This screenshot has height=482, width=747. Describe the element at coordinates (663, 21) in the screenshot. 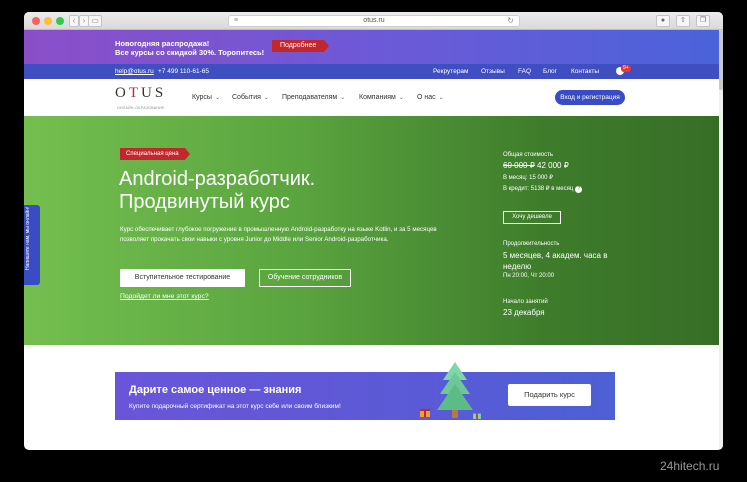

I see `download-icon: ●` at that location.